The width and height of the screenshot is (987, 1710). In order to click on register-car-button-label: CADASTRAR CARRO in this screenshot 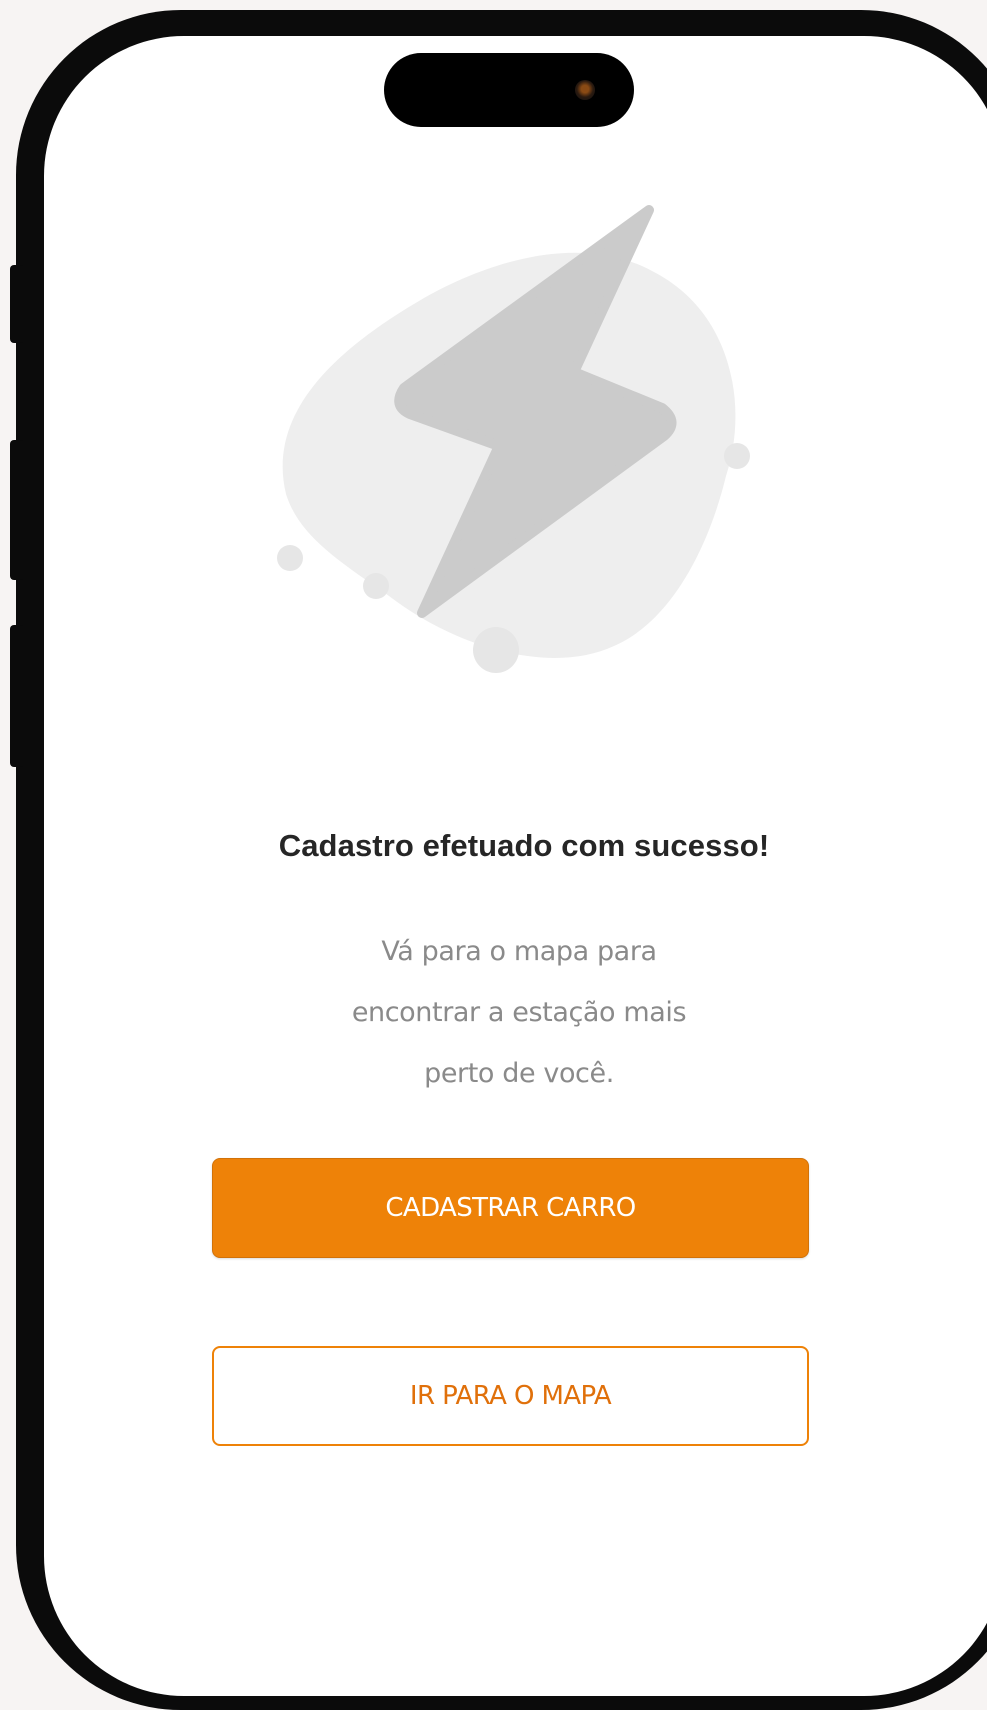, I will do `click(510, 1208)`.